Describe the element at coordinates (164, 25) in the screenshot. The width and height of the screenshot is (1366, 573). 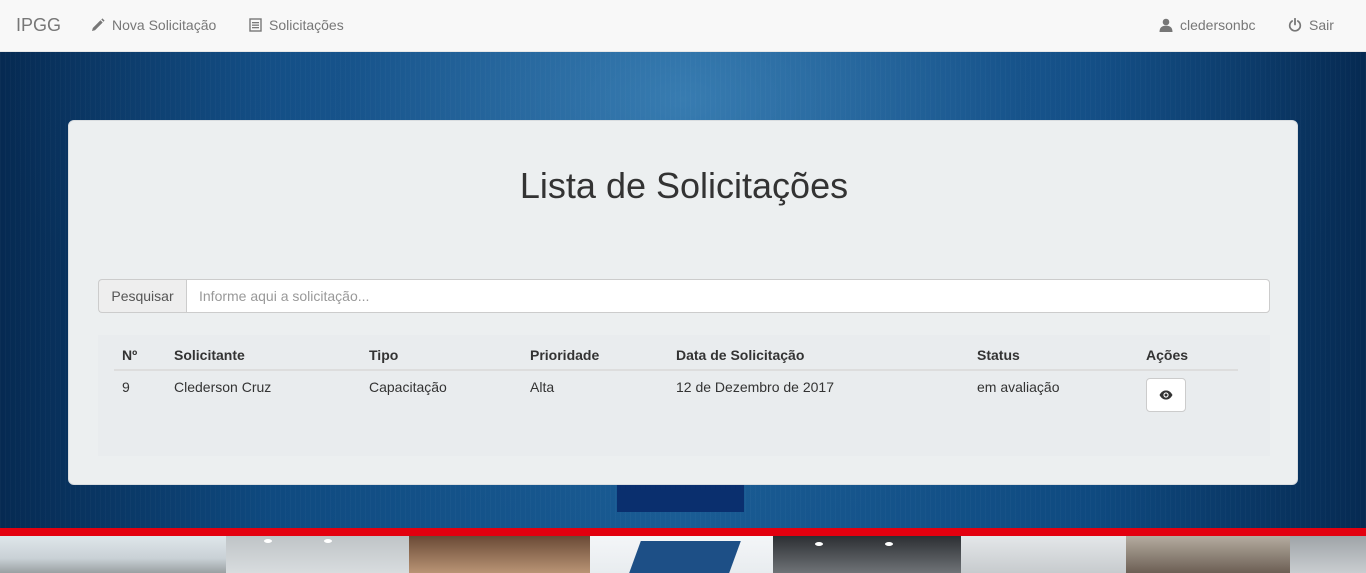
I see `nav-new-request-label: Nova Solicitação` at that location.